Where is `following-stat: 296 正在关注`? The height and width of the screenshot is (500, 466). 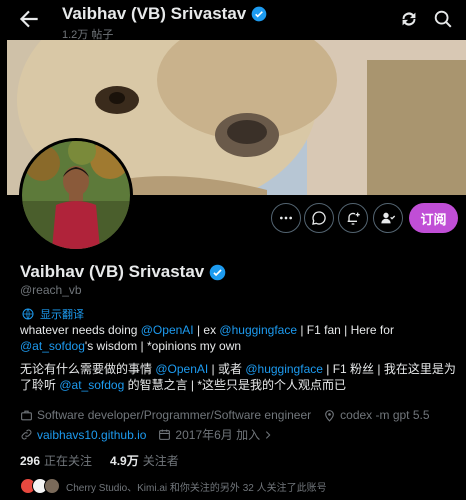
following-stat: 296 正在关注 is located at coordinates (56, 460).